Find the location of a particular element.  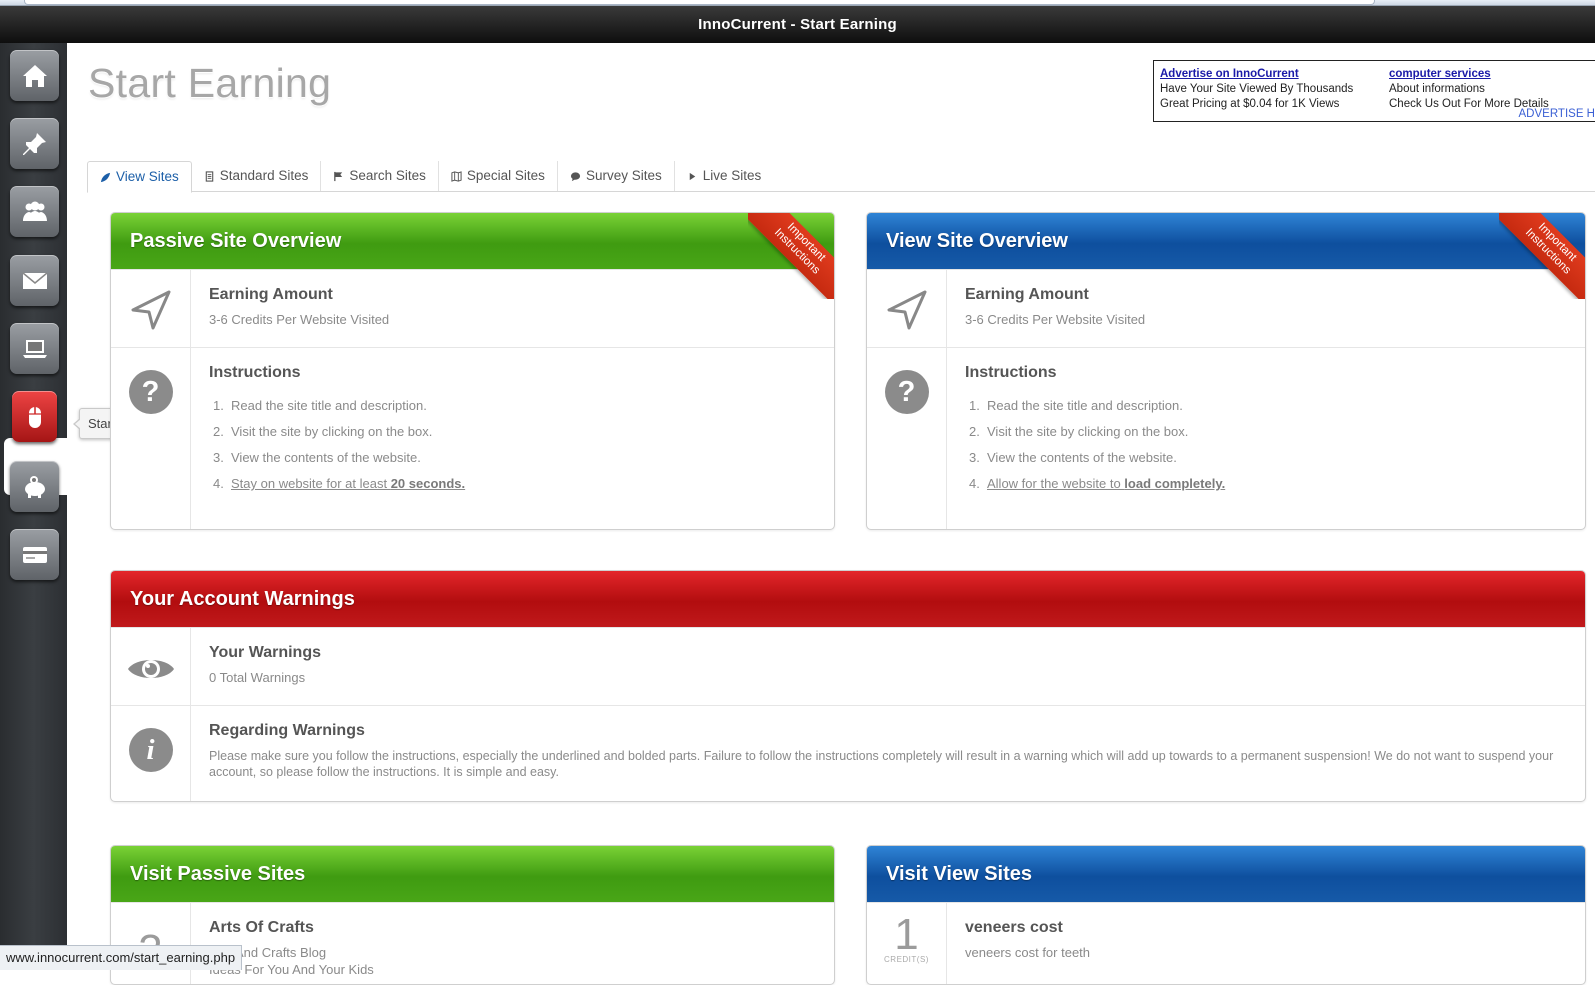

sidebar-item-users is located at coordinates (34, 211).